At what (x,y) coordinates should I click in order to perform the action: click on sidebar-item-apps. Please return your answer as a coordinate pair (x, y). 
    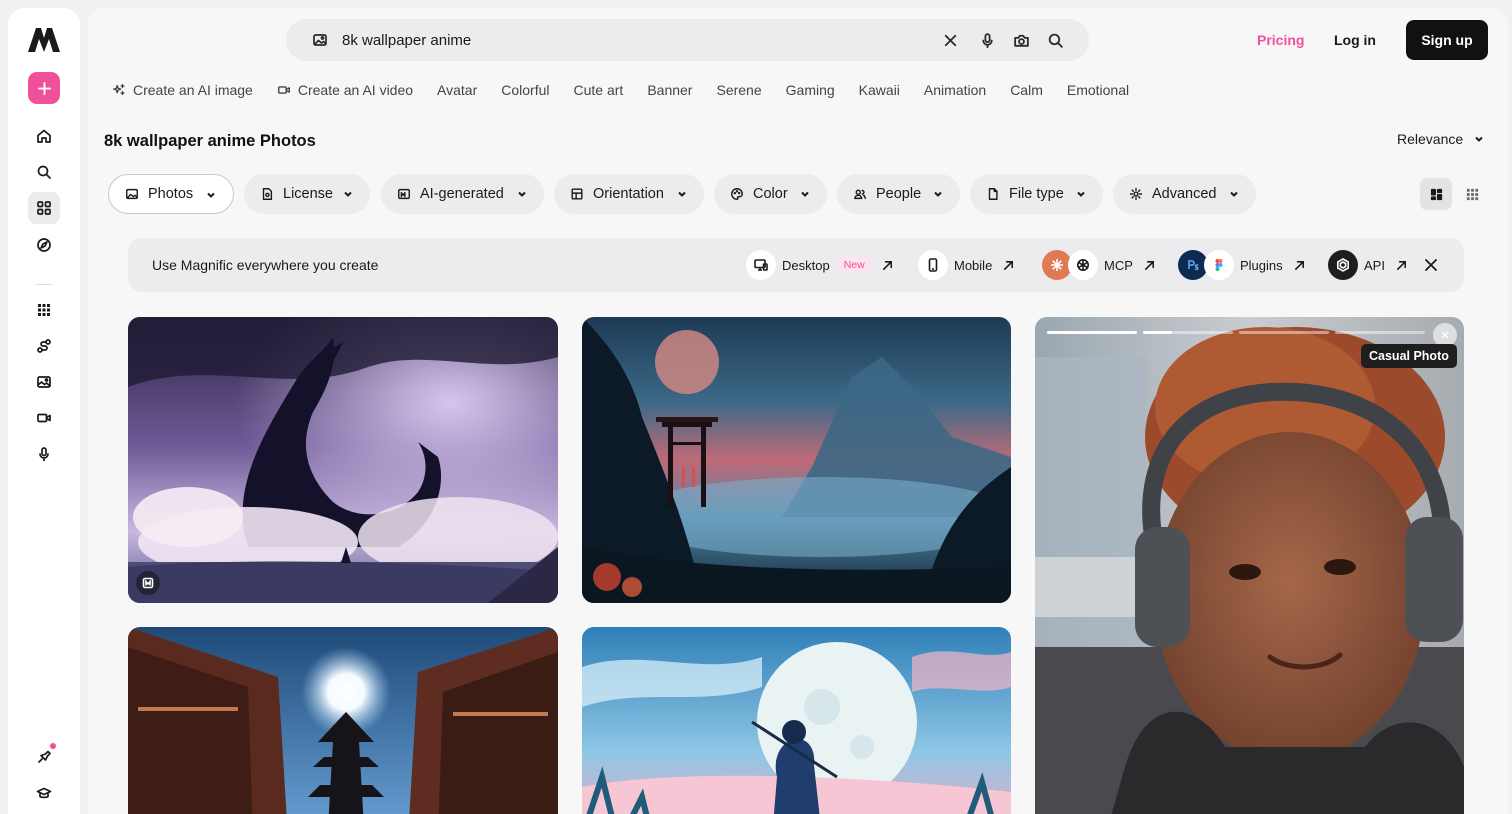
    Looking at the image, I should click on (44, 310).